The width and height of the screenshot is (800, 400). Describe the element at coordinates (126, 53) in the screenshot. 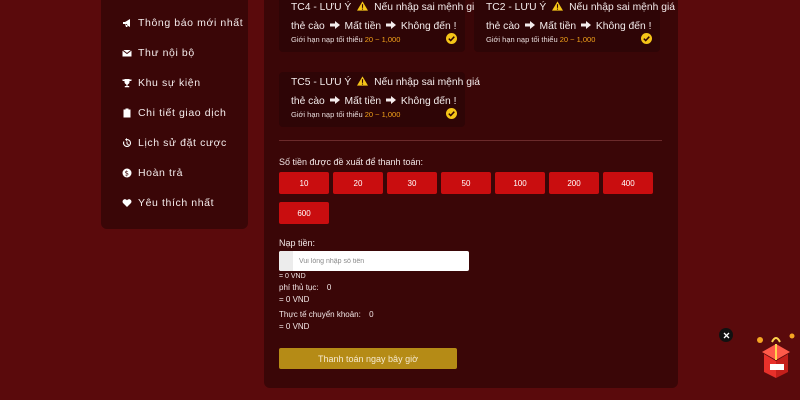

I see `envelope-icon` at that location.